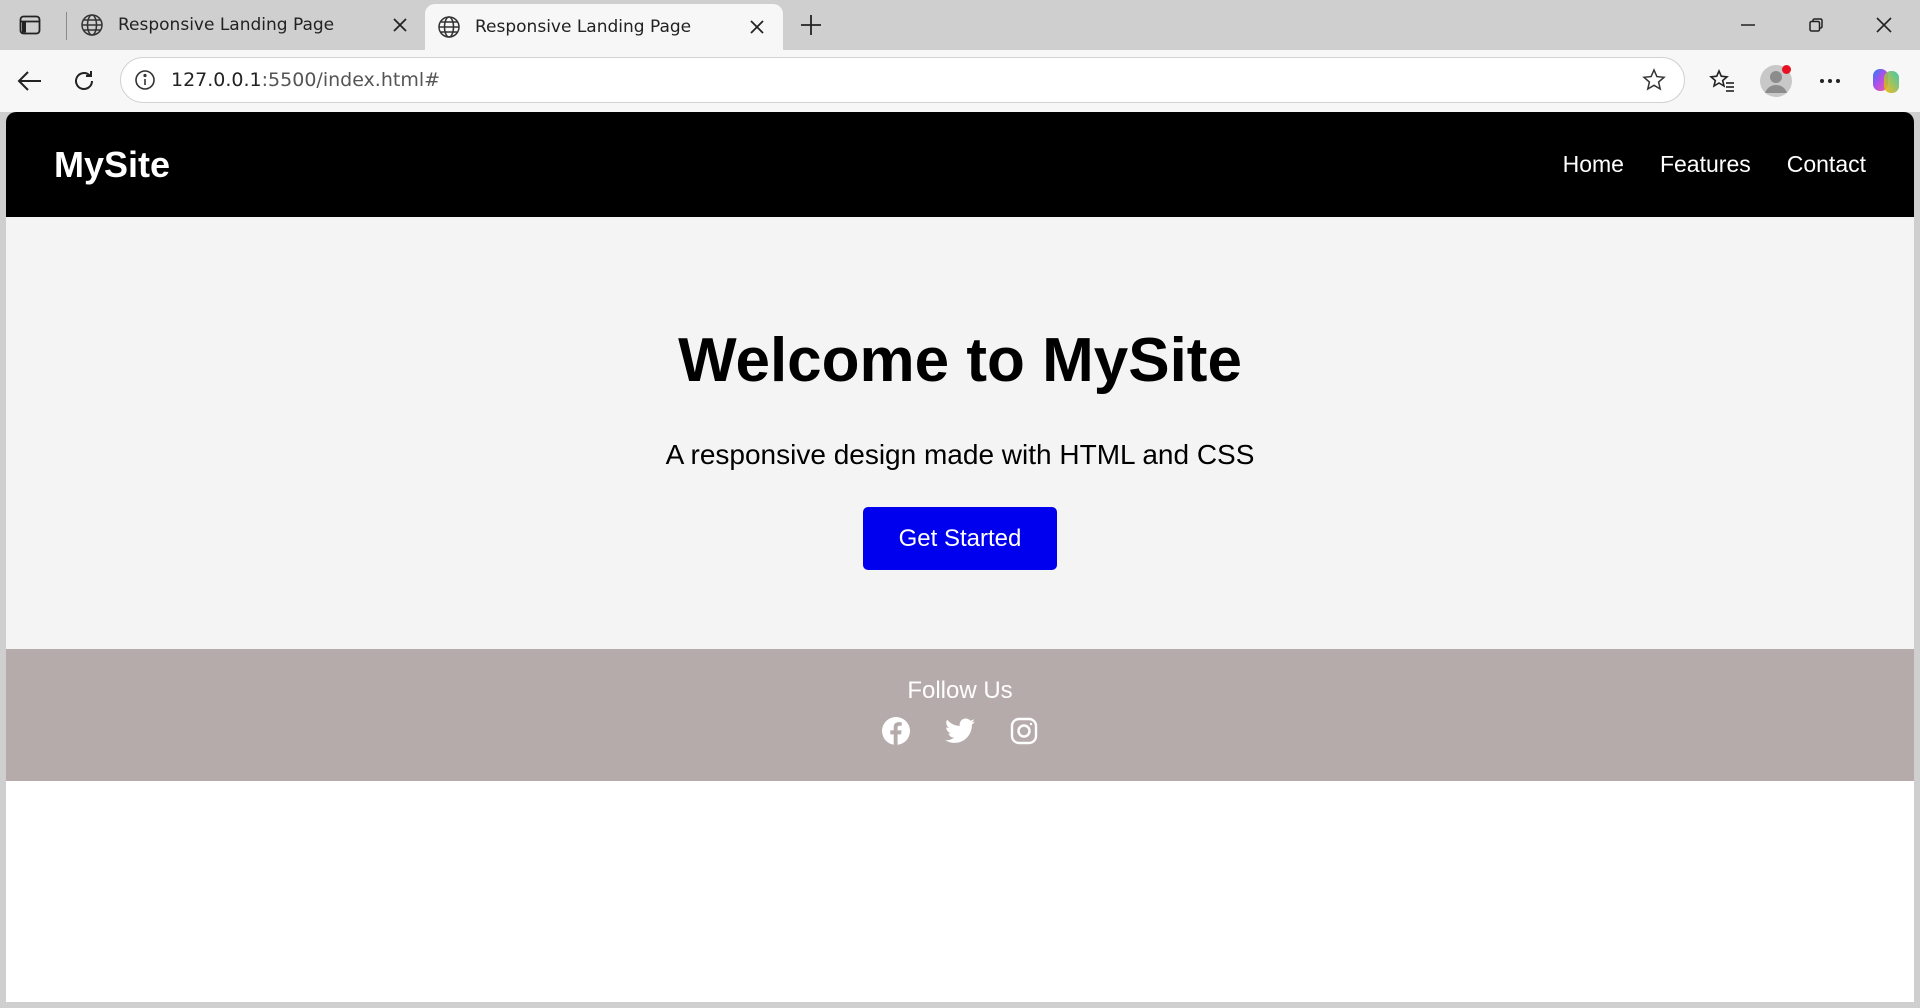 This screenshot has height=1008, width=1920. What do you see at coordinates (1722, 81) in the screenshot?
I see `favorites-icon` at bounding box center [1722, 81].